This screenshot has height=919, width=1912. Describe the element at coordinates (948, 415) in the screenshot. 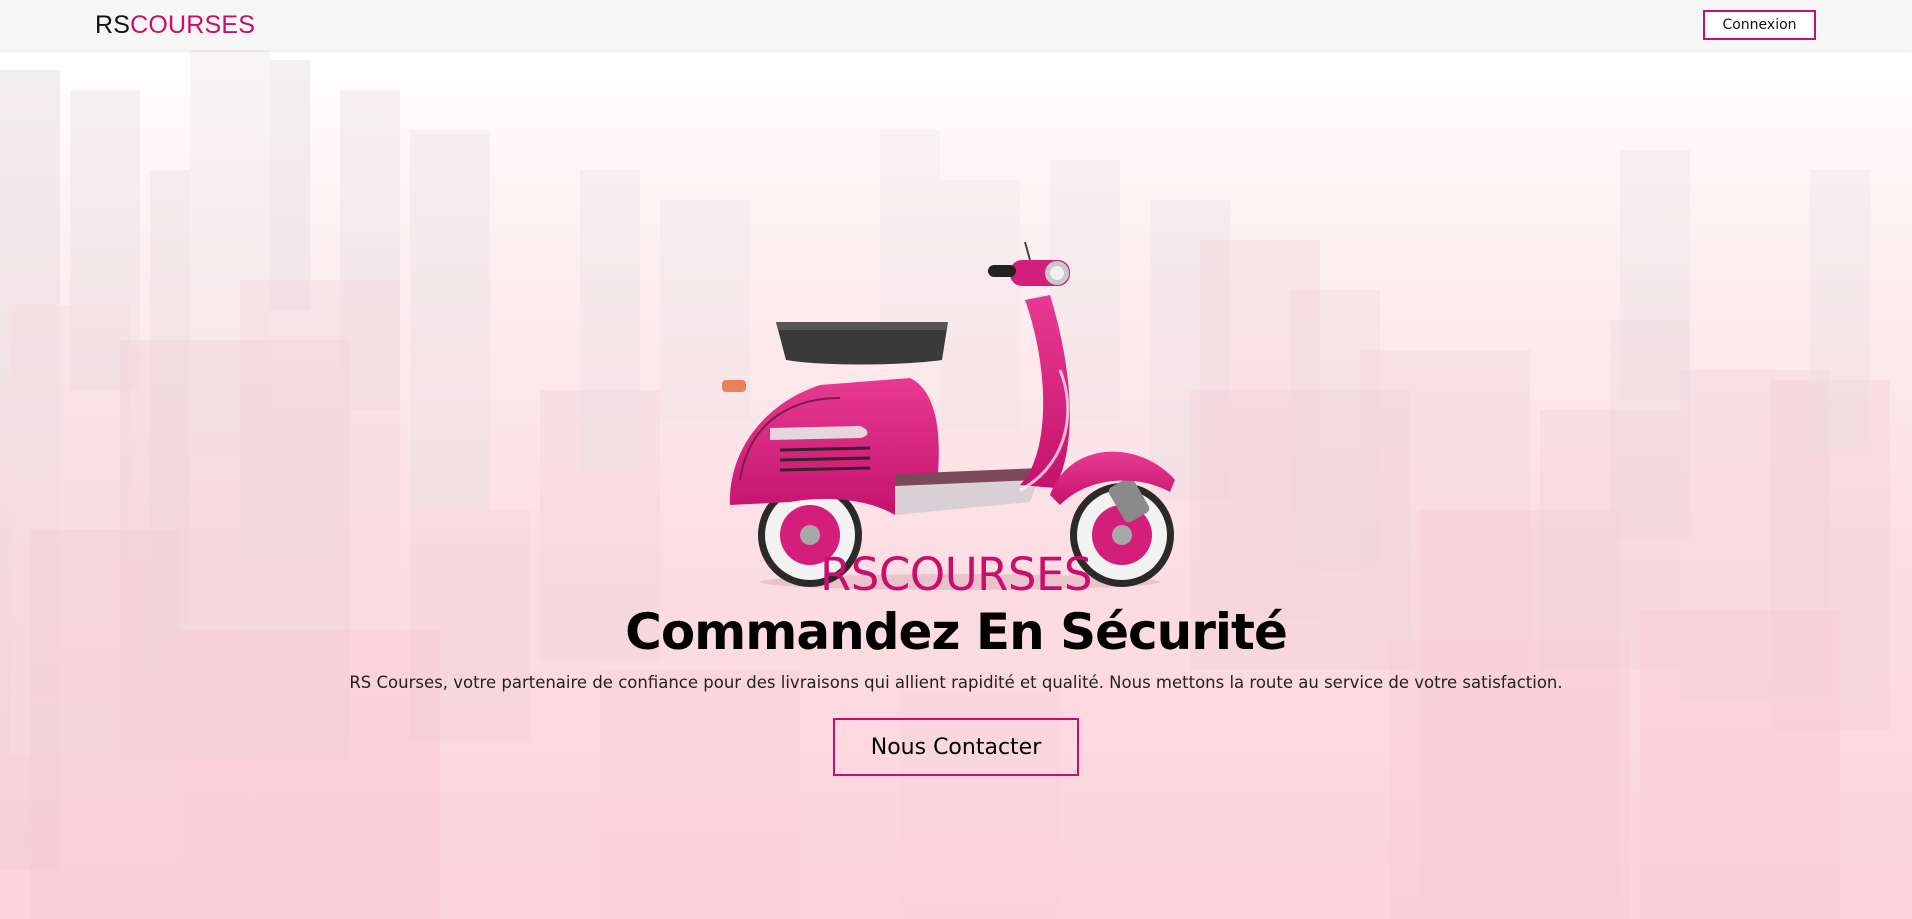

I see `scooter-illustration` at that location.